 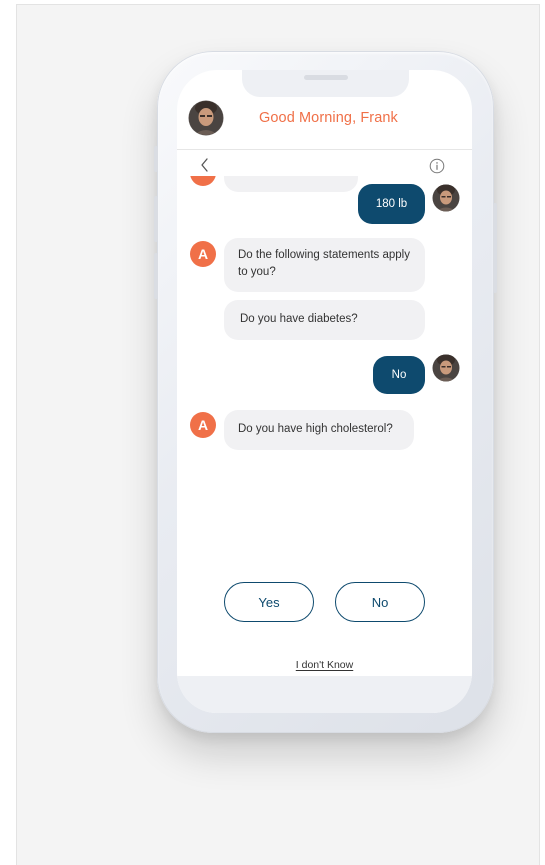 What do you see at coordinates (326, 77) in the screenshot?
I see `phone-speaker` at bounding box center [326, 77].